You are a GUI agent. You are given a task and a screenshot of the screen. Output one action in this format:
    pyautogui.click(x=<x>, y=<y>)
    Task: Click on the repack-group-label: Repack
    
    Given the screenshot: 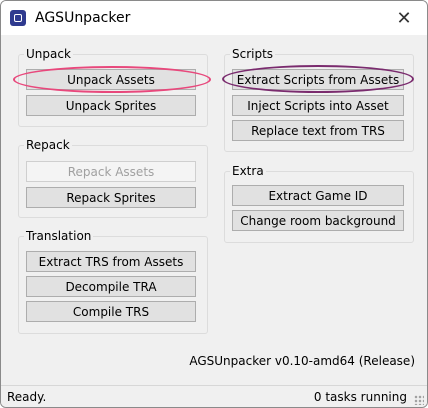 What is the action you would take?
    pyautogui.click(x=48, y=145)
    